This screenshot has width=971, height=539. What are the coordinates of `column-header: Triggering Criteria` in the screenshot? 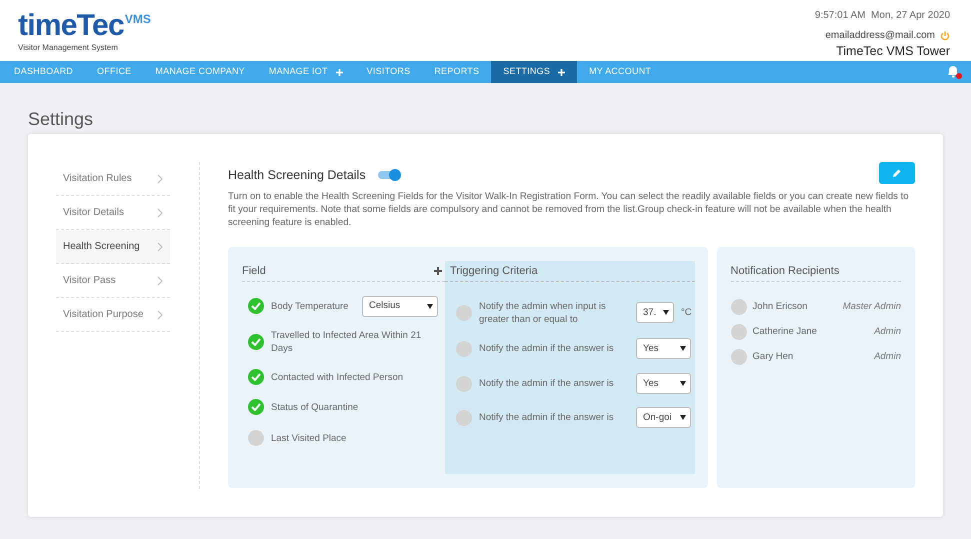 It's located at (494, 271).